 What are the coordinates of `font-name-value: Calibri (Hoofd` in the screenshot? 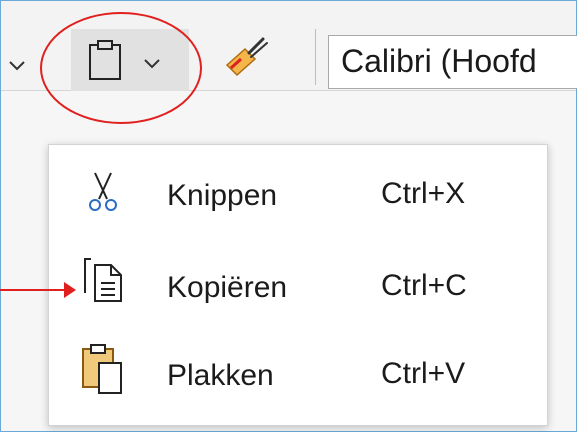 It's located at (439, 61).